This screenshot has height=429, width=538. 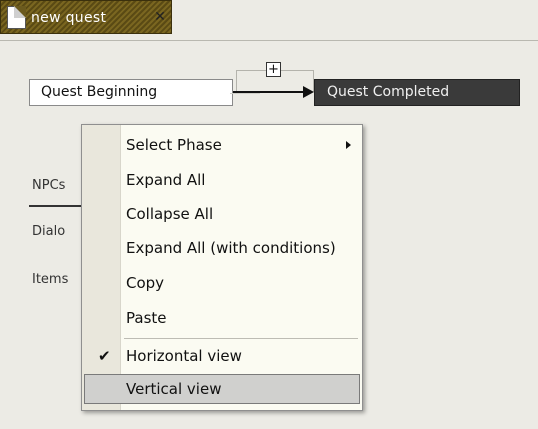 What do you see at coordinates (222, 214) in the screenshot?
I see `menu-item-collapse-all: Collapse All` at bounding box center [222, 214].